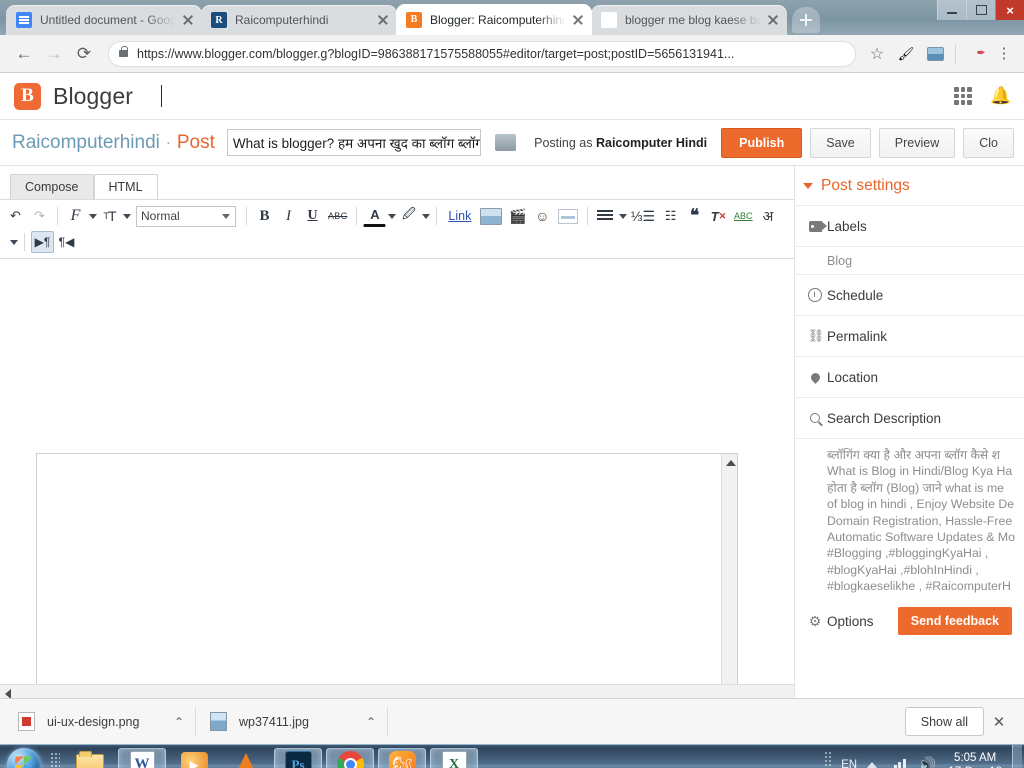 The image size is (1024, 768). I want to click on bulleted-list-icon: ☷, so click(670, 216).